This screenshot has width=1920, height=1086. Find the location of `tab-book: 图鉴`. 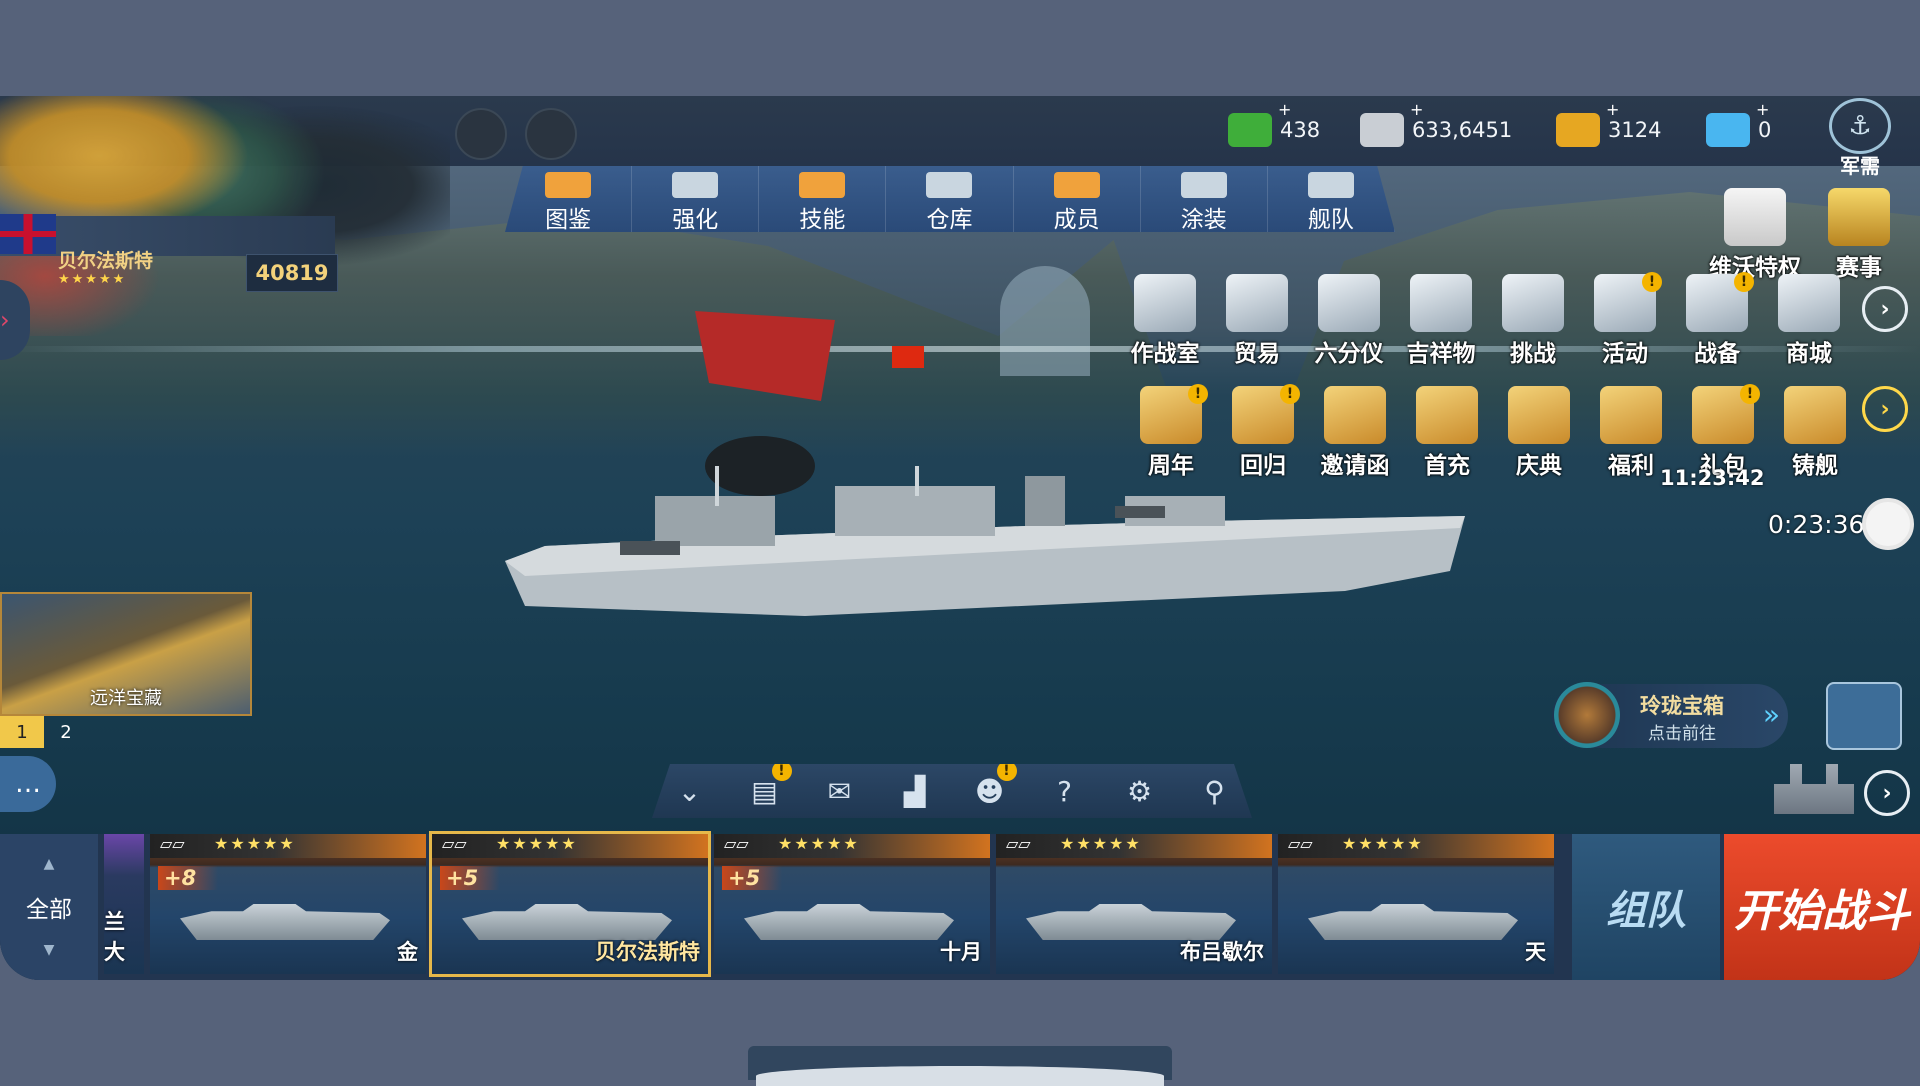

tab-book: 图鉴 is located at coordinates (569, 199).